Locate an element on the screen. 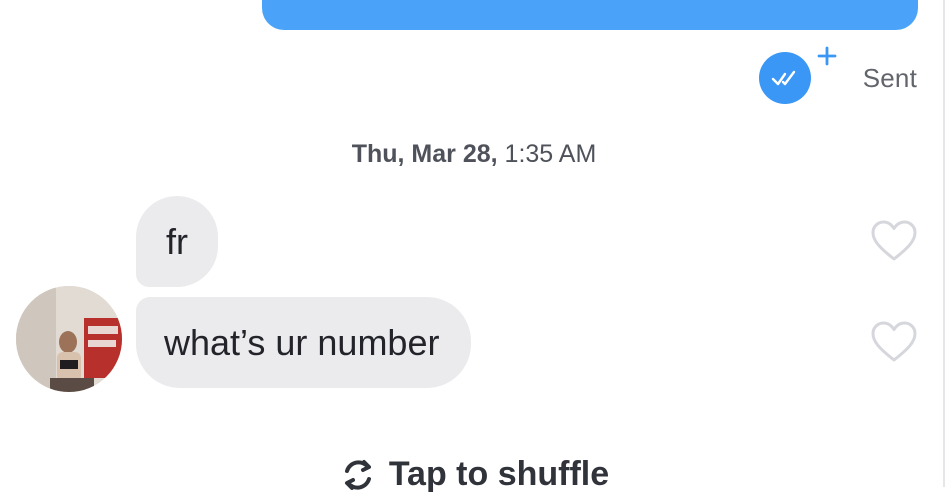 The image size is (945, 494). received-message-bubble: fr is located at coordinates (177, 241).